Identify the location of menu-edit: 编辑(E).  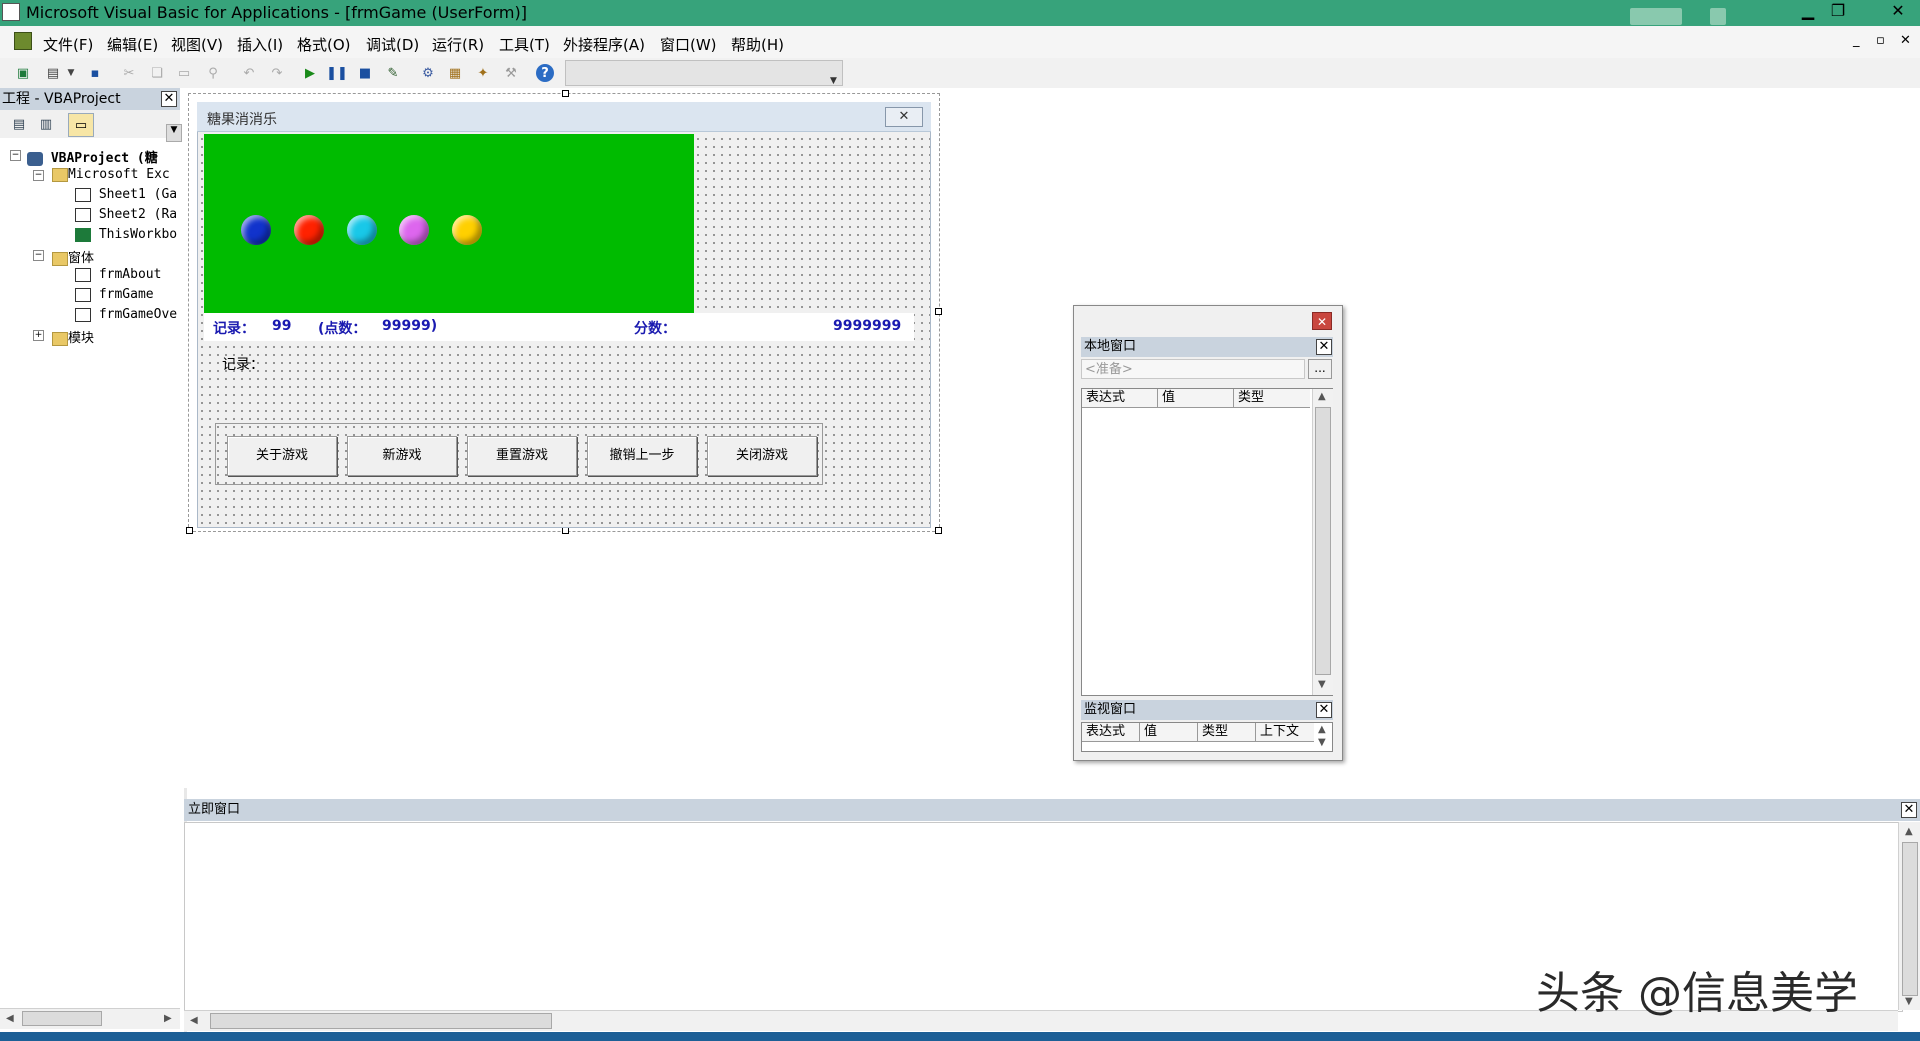
(132, 44).